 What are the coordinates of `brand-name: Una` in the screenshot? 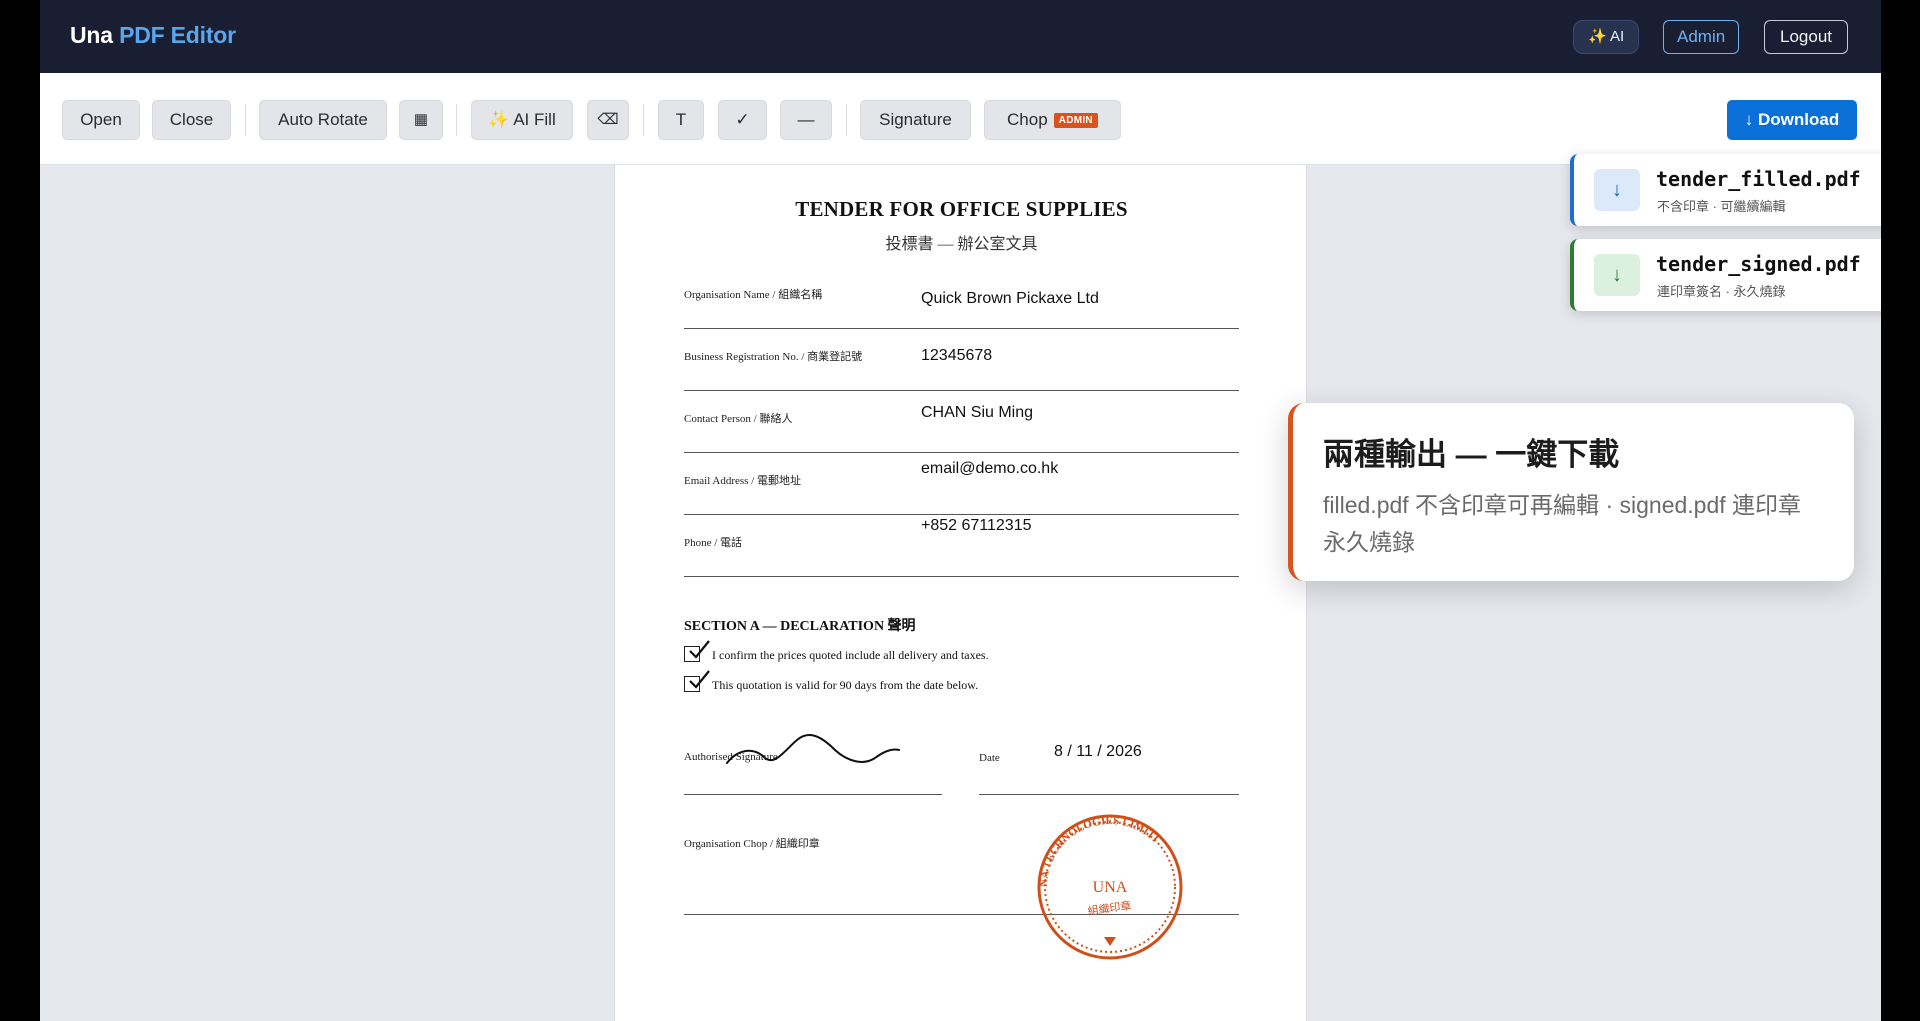 It's located at (91, 35).